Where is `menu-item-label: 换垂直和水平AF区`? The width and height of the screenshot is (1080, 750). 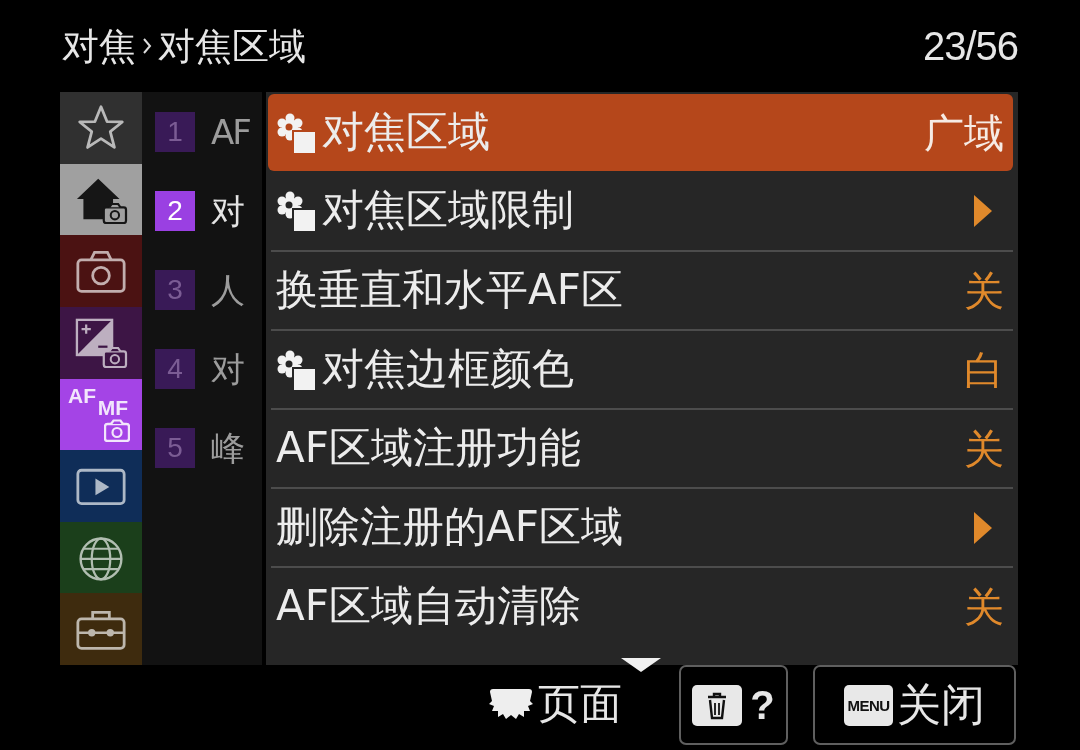 menu-item-label: 换垂直和水平AF区 is located at coordinates (449, 290).